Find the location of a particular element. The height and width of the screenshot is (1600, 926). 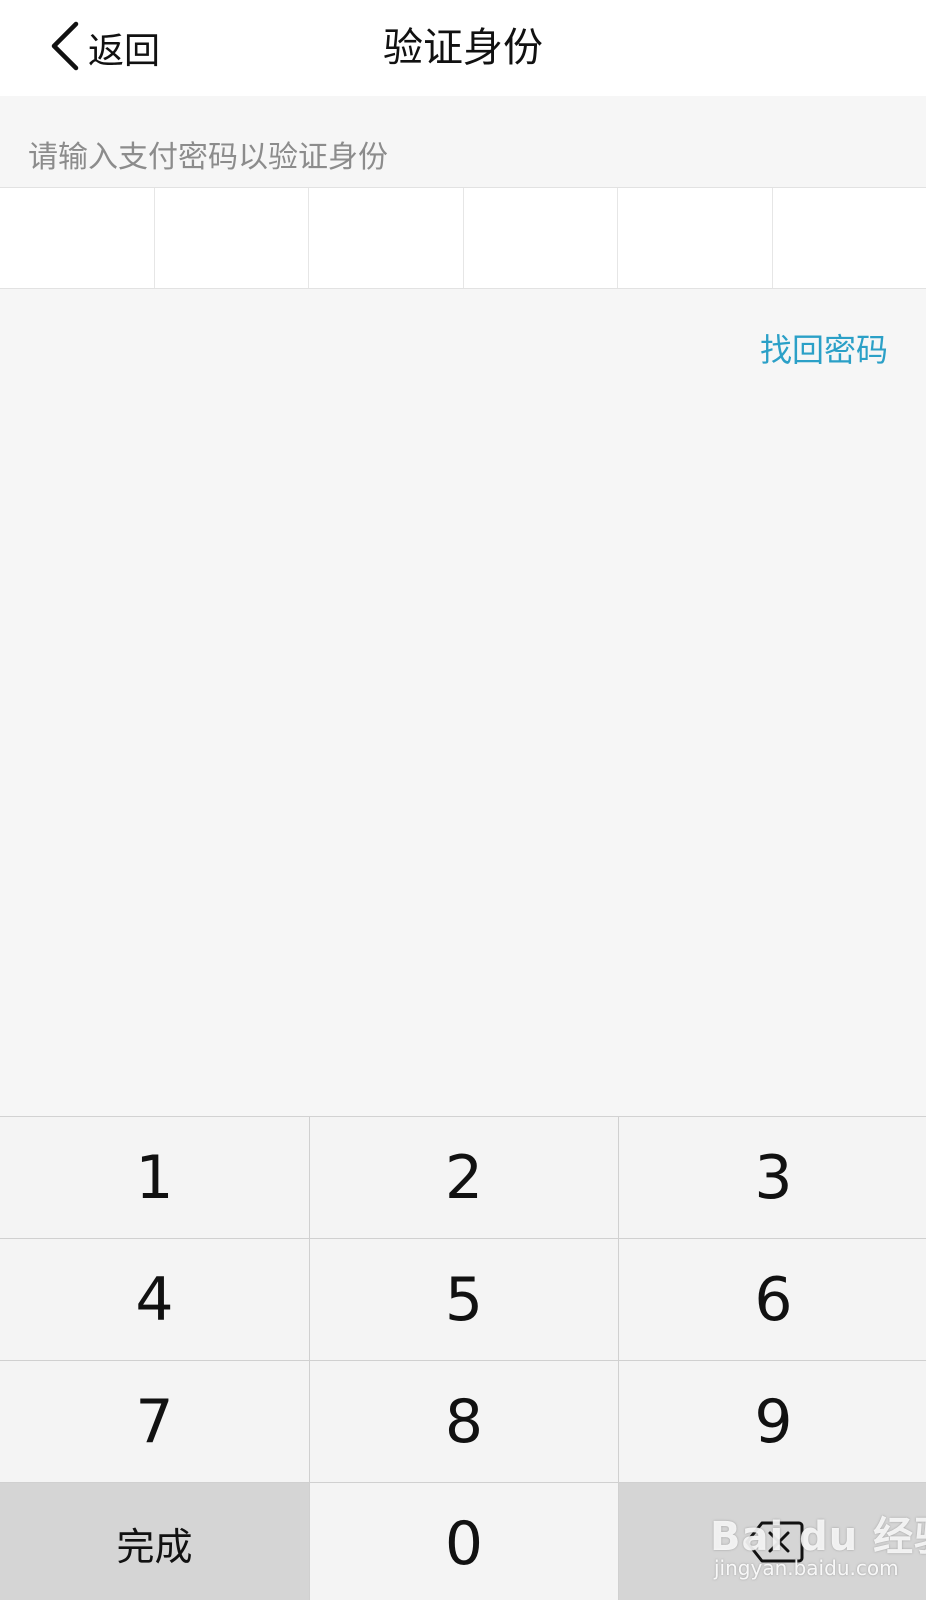

delete-button is located at coordinates (772, 1541).